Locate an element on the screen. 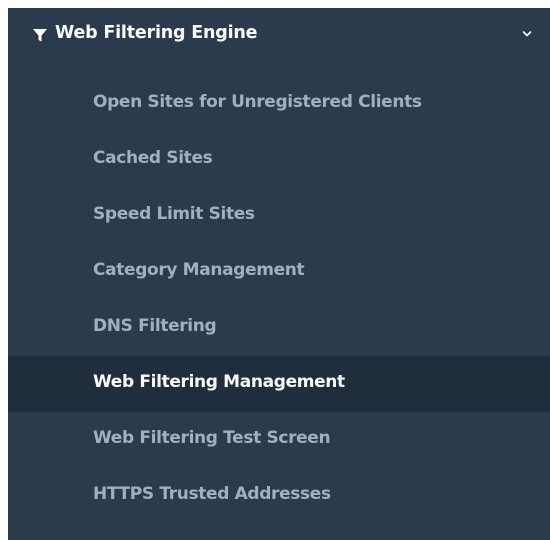 The image size is (550, 540). submenu-item-label: Web Filtering Test Screen is located at coordinates (212, 438).